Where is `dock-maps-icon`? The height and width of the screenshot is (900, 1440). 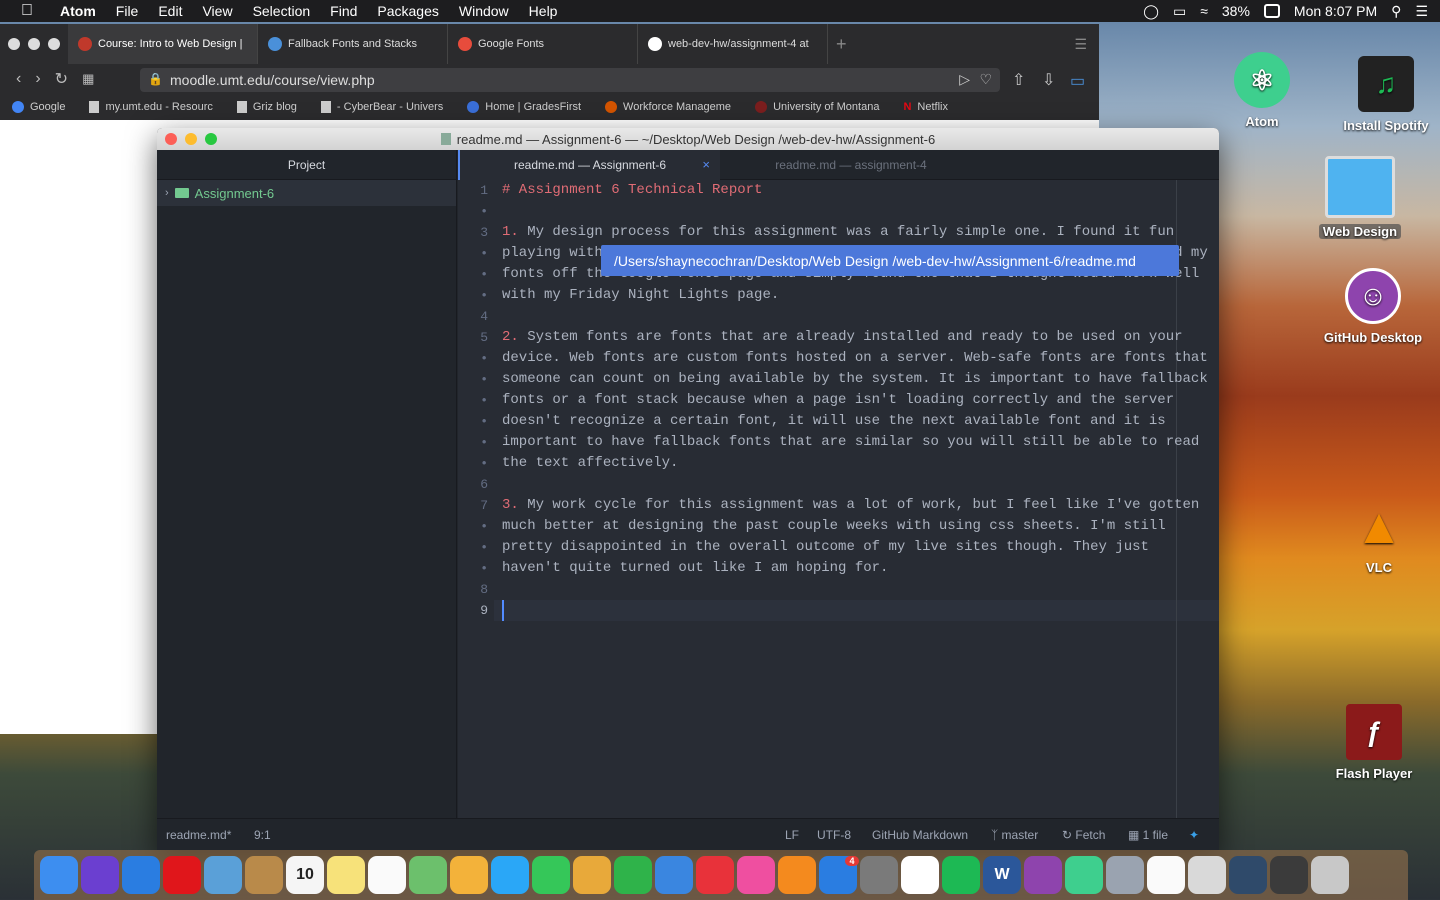
dock-maps-icon is located at coordinates (428, 875).